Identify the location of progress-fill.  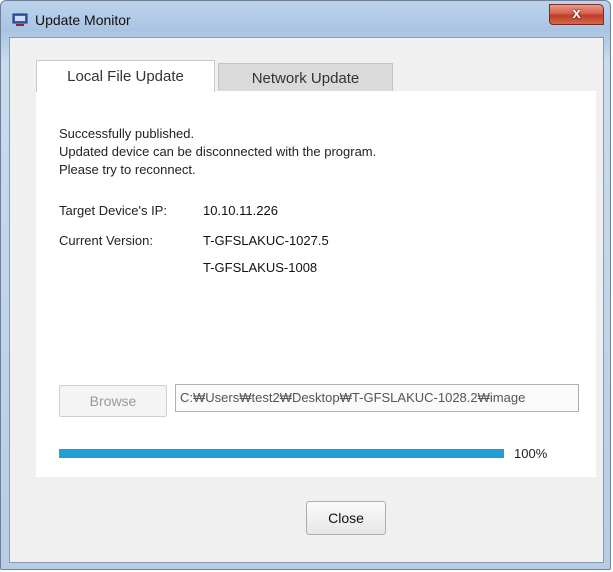
(281, 453).